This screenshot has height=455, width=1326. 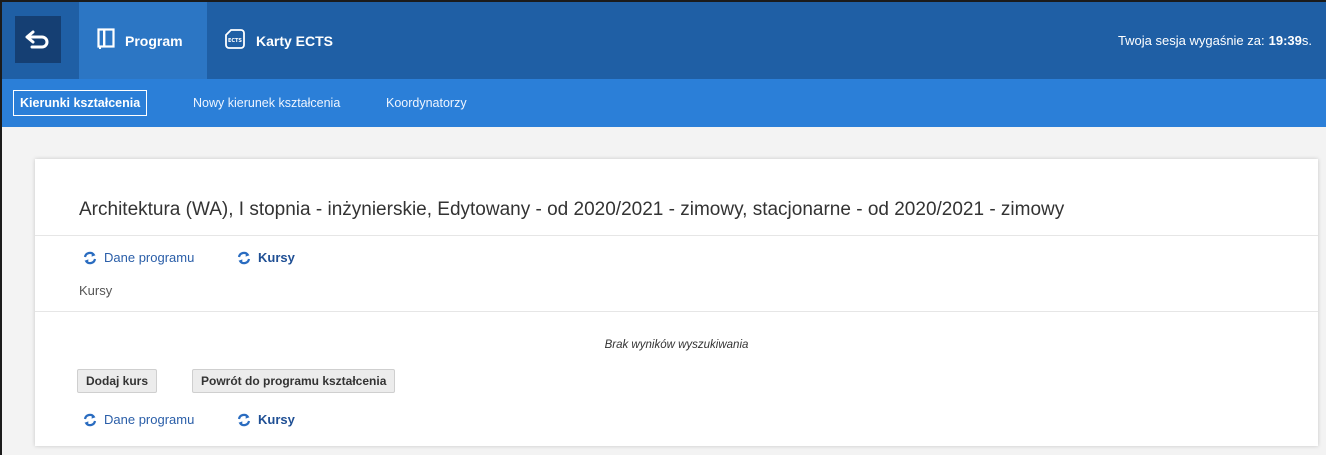 I want to click on back-button, so click(x=38, y=39).